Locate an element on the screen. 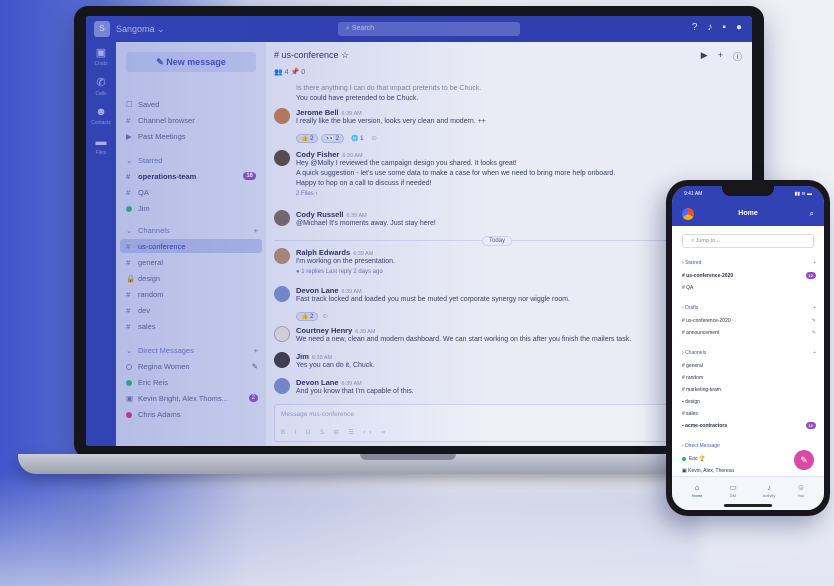  pin-icon: 📌 is located at coordinates (295, 72).